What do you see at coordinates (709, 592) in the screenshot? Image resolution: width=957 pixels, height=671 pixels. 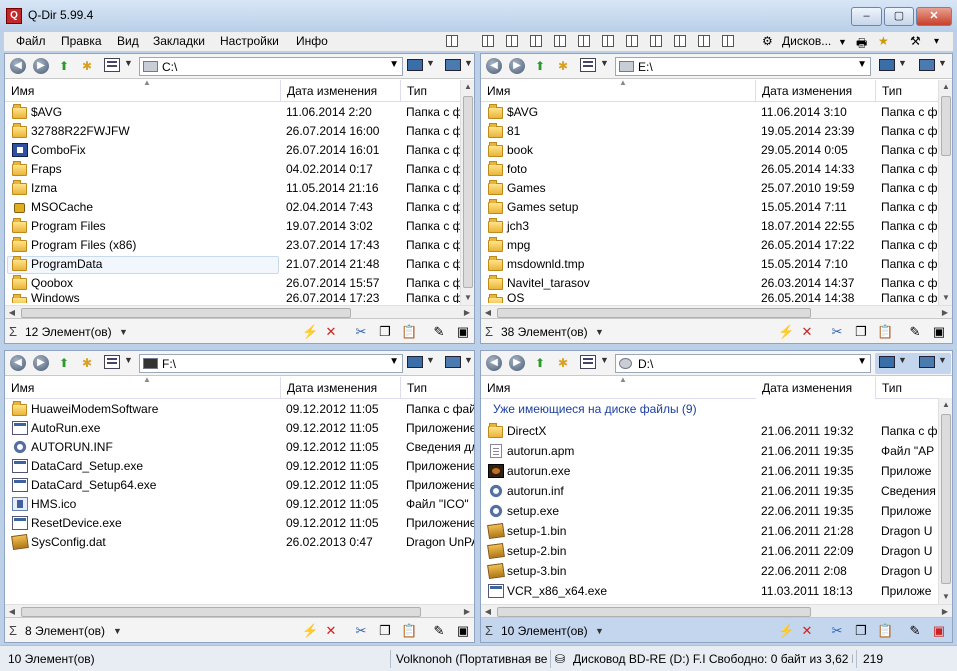 I see `list-item: VCR_x86_x64.exe 11.03.2011 18:13 Приложе` at bounding box center [709, 592].